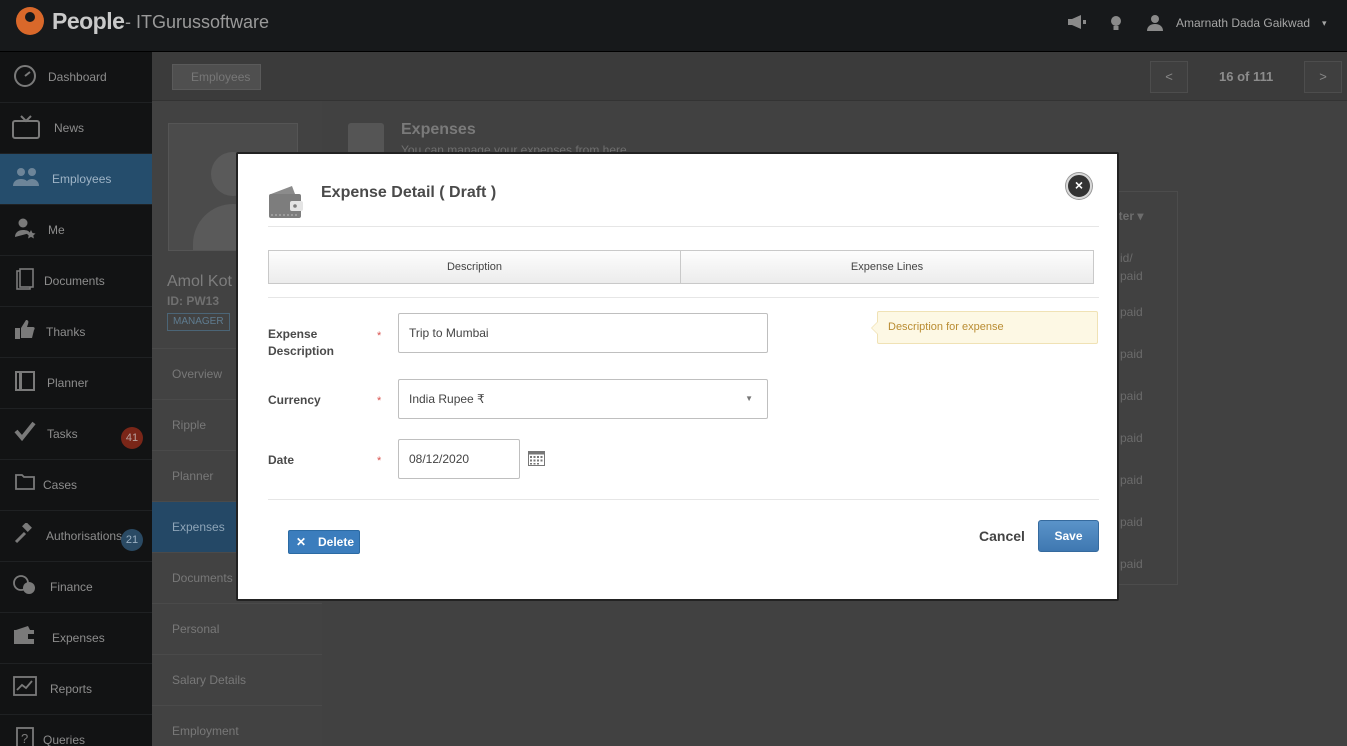 The width and height of the screenshot is (1347, 746). I want to click on currency-select: India Rupee ₹ ▼, so click(583, 399).